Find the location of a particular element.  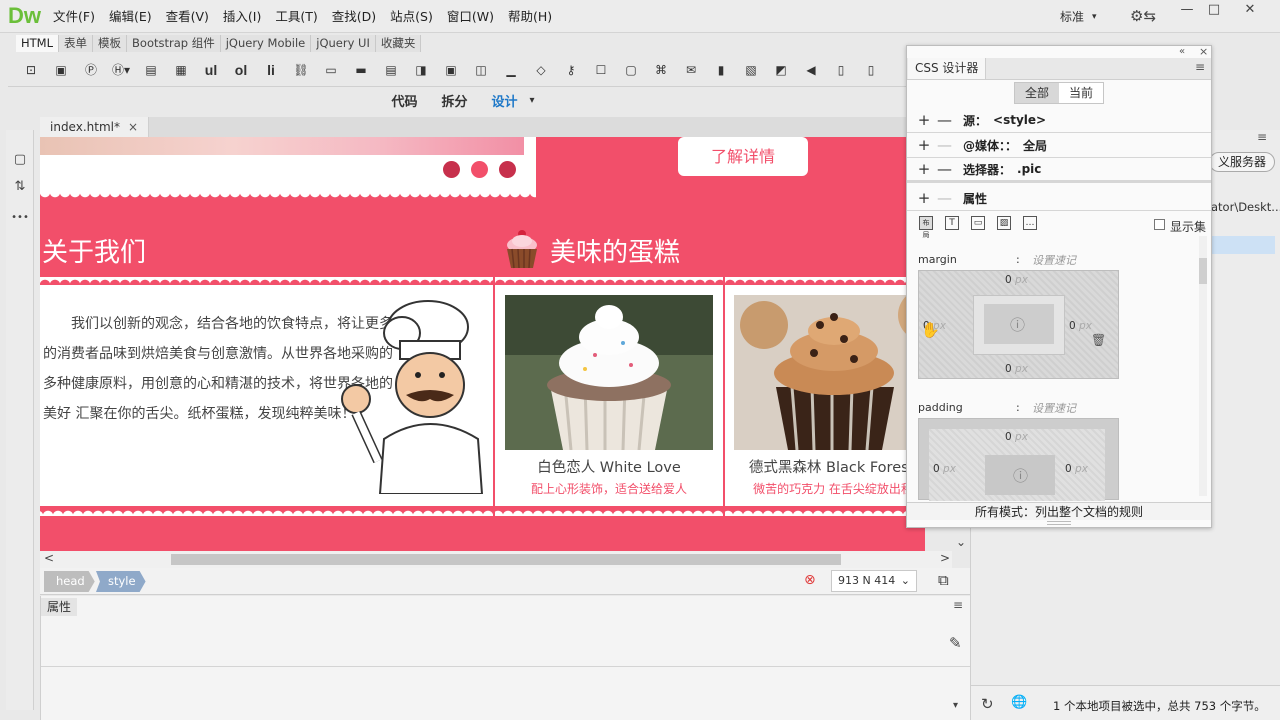

menu-find: 查找(D) is located at coordinates (354, 16).